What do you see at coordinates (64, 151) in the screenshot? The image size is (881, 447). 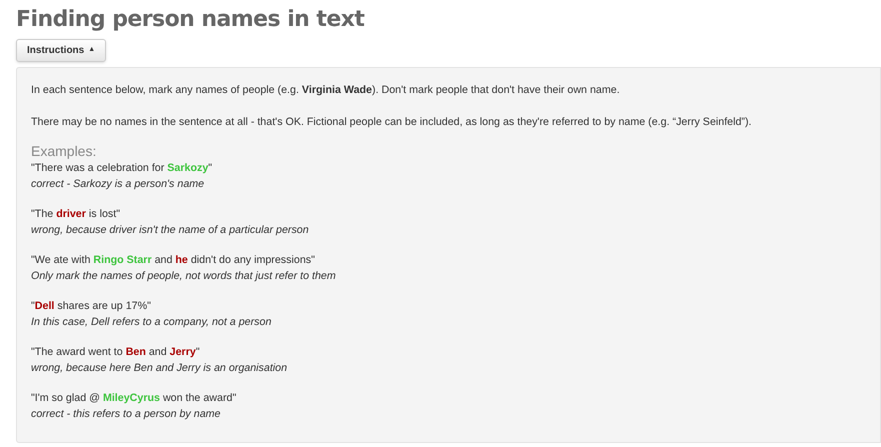 I see `examples-heading: Examples:` at bounding box center [64, 151].